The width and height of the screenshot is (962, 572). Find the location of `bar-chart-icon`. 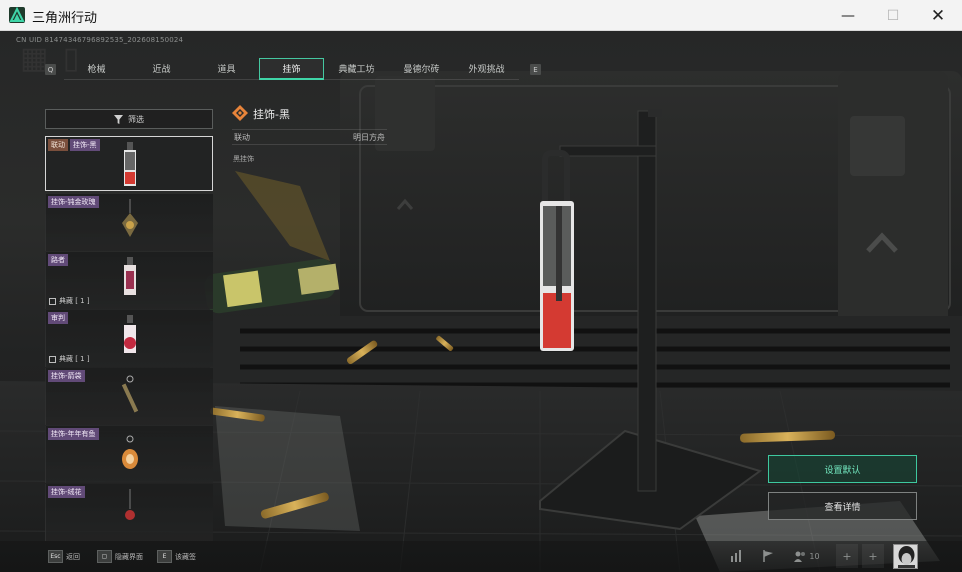

bar-chart-icon is located at coordinates (736, 556).